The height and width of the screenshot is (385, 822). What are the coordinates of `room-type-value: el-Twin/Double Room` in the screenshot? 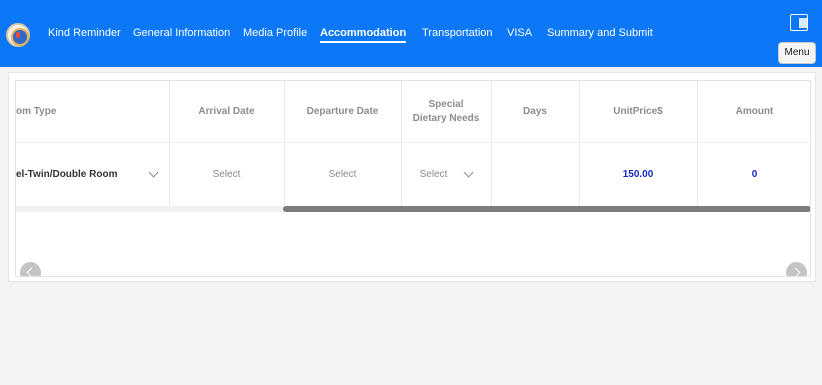 It's located at (67, 174).